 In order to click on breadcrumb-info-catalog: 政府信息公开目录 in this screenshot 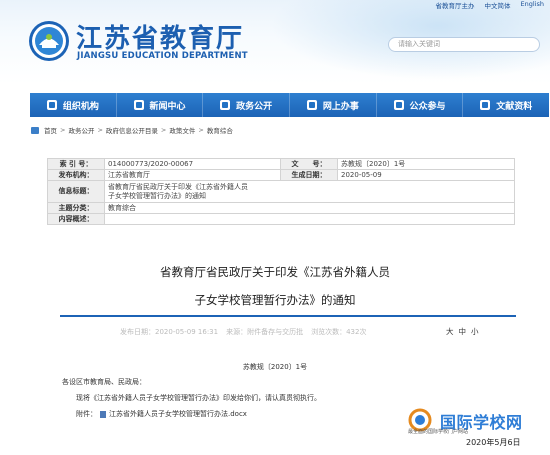, I will do `click(132, 130)`.